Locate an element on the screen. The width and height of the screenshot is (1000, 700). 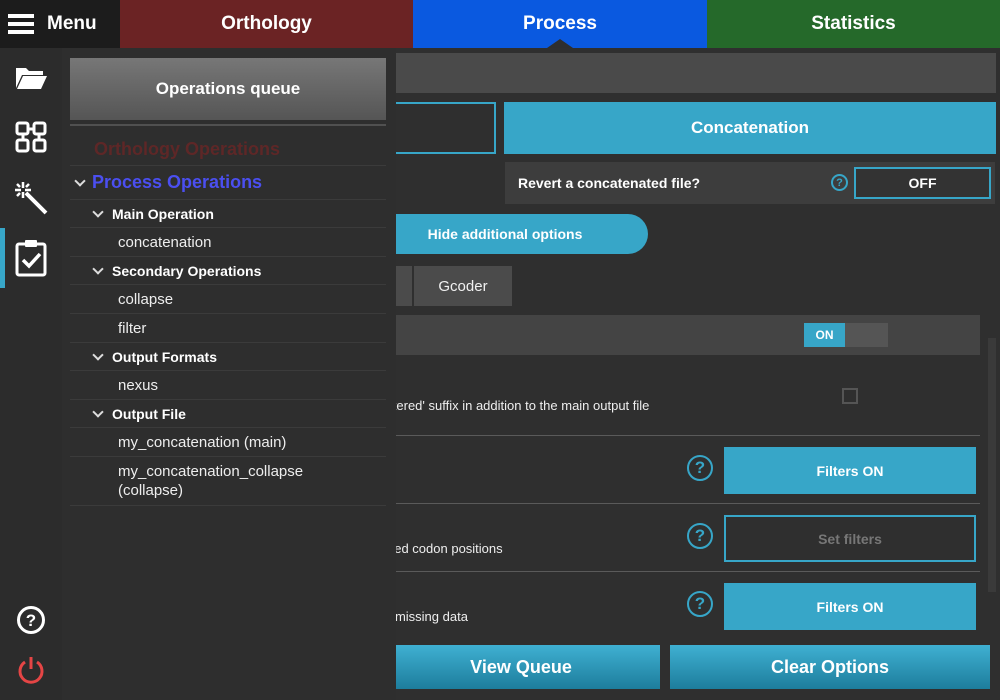
operations-queue-title: Operations queue is located at coordinates (228, 88).